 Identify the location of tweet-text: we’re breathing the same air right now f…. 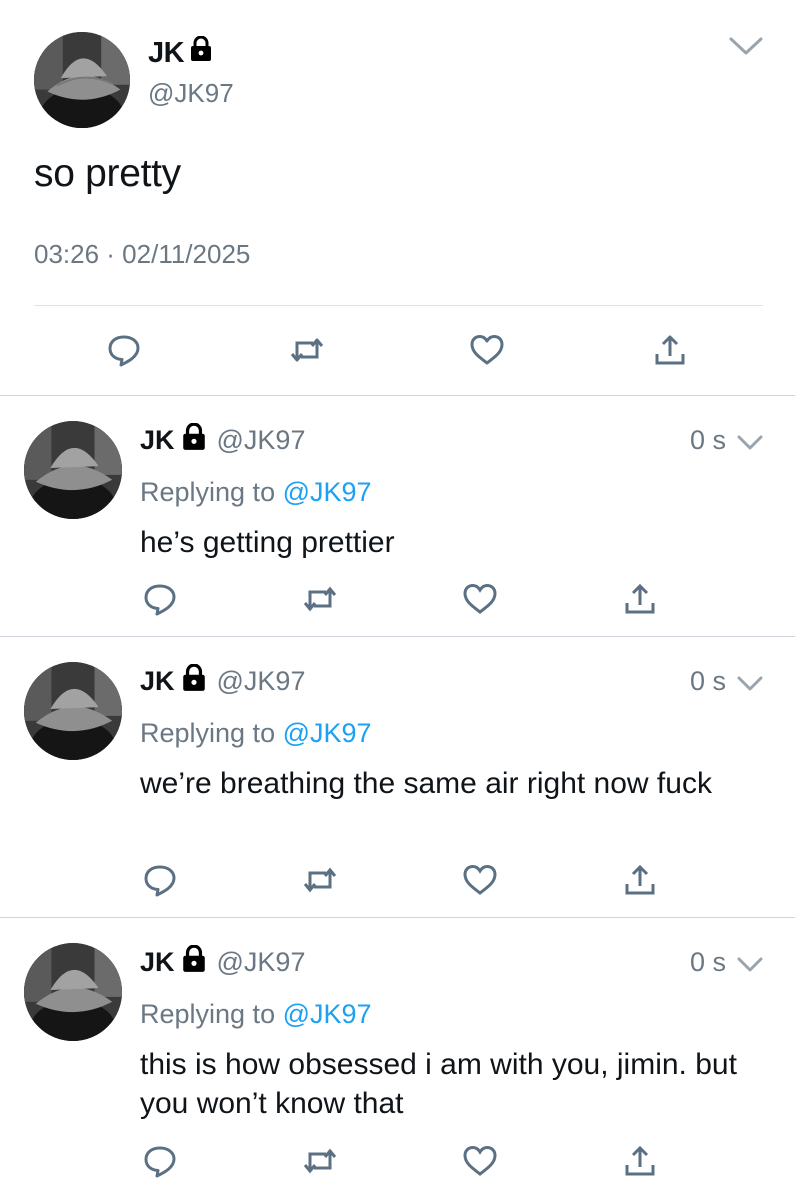
(426, 783).